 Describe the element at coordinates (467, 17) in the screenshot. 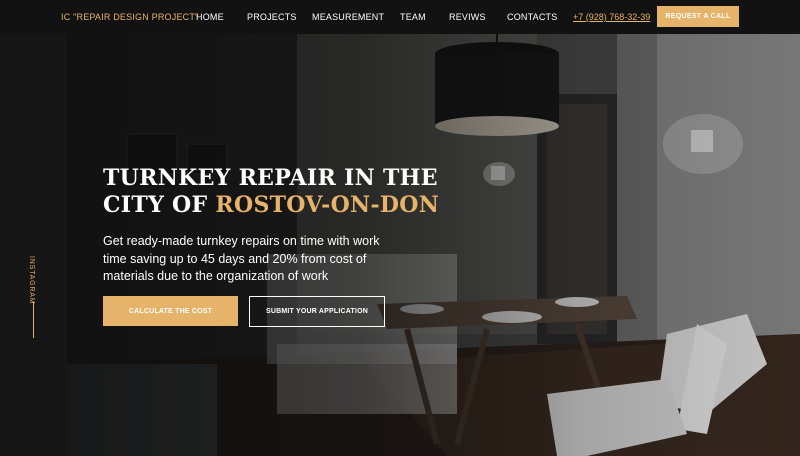

I see `nav-reviews: REVIWS` at that location.